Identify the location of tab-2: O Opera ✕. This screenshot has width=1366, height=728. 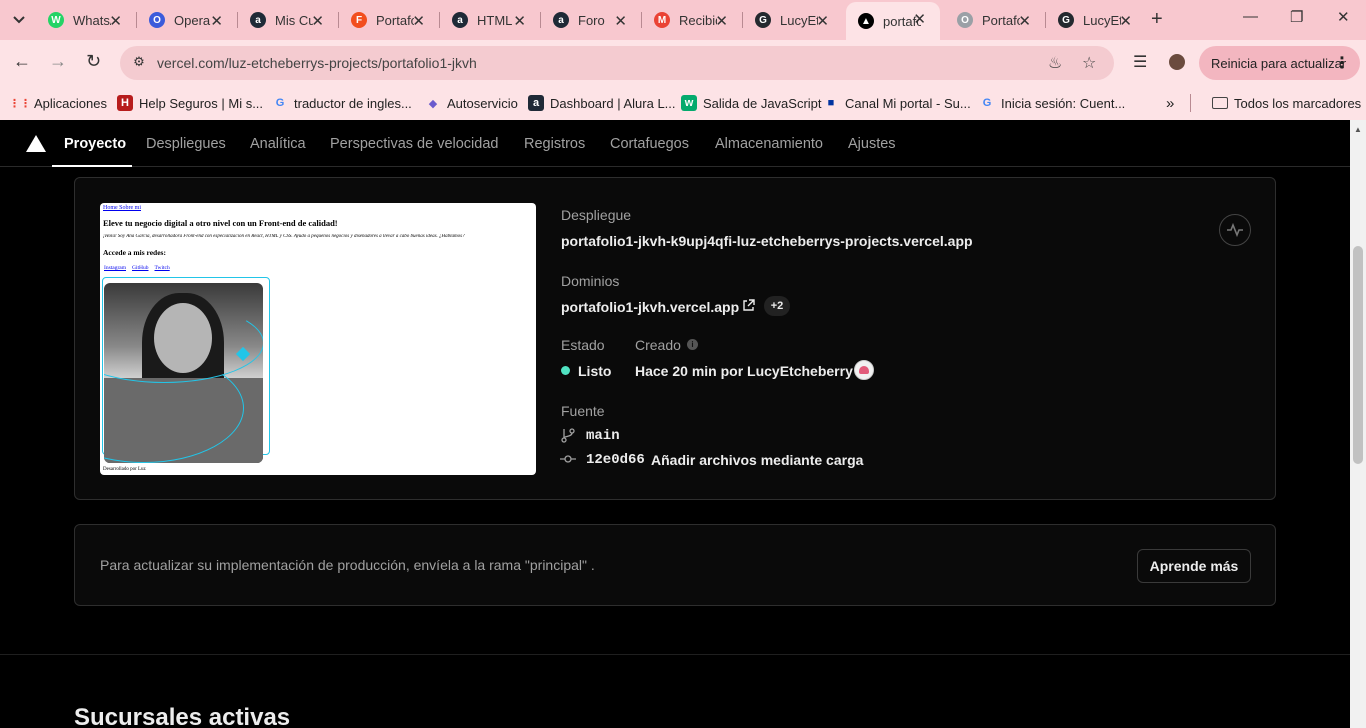
(187, 20).